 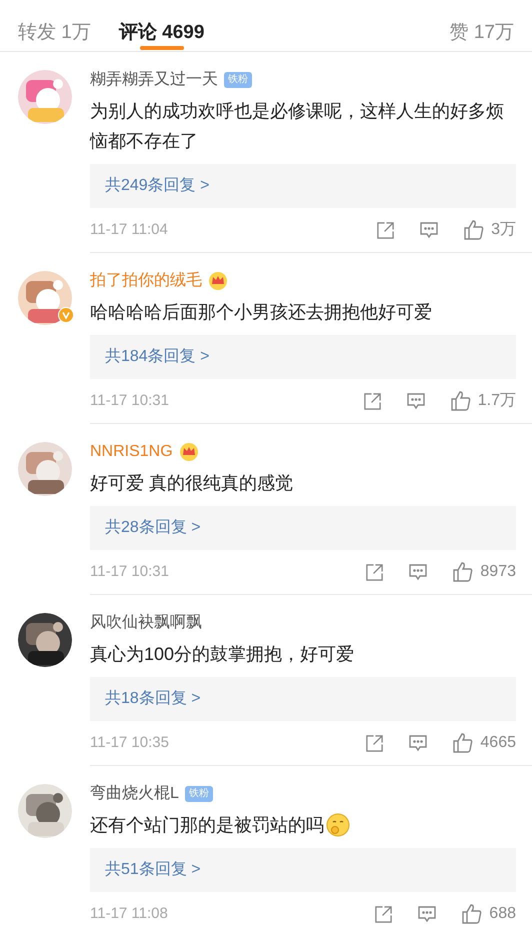 What do you see at coordinates (131, 452) in the screenshot?
I see `user-name: NNRIS1NG` at bounding box center [131, 452].